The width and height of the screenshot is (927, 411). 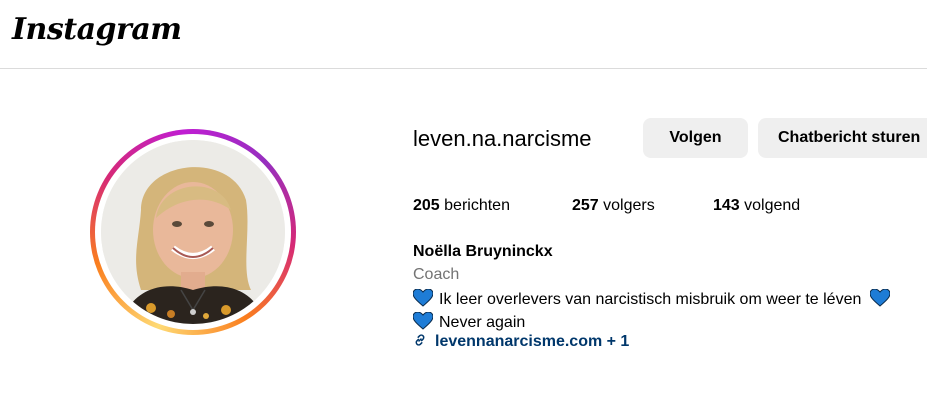 What do you see at coordinates (482, 322) in the screenshot?
I see `bio-text-2: Never again` at bounding box center [482, 322].